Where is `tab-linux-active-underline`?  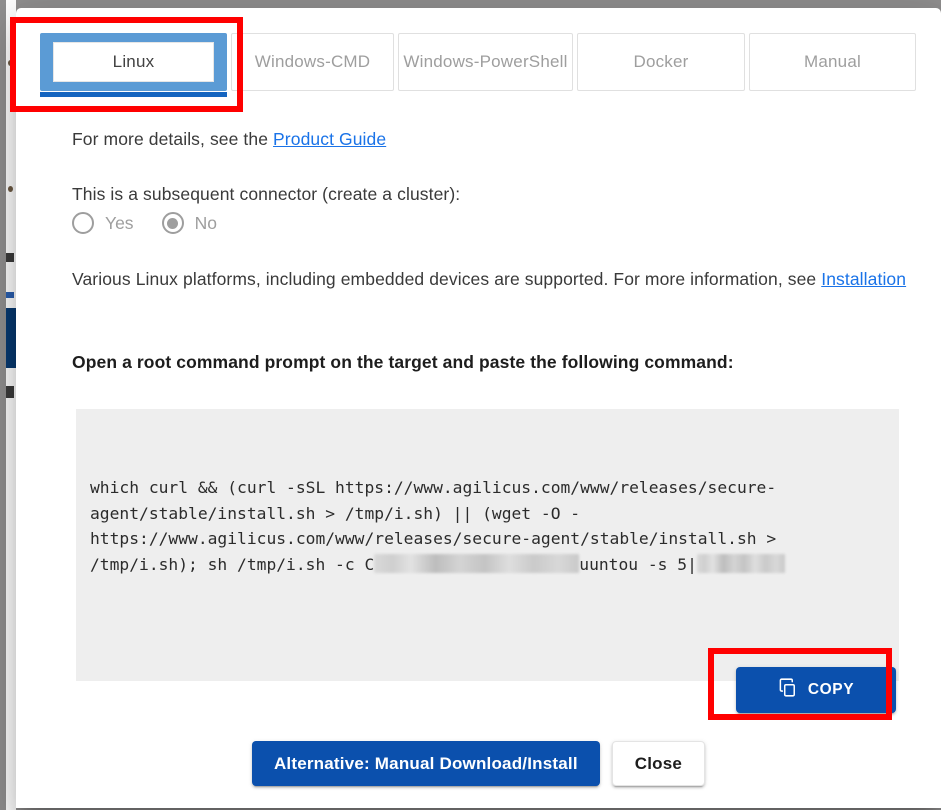
tab-linux-active-underline is located at coordinates (133, 94).